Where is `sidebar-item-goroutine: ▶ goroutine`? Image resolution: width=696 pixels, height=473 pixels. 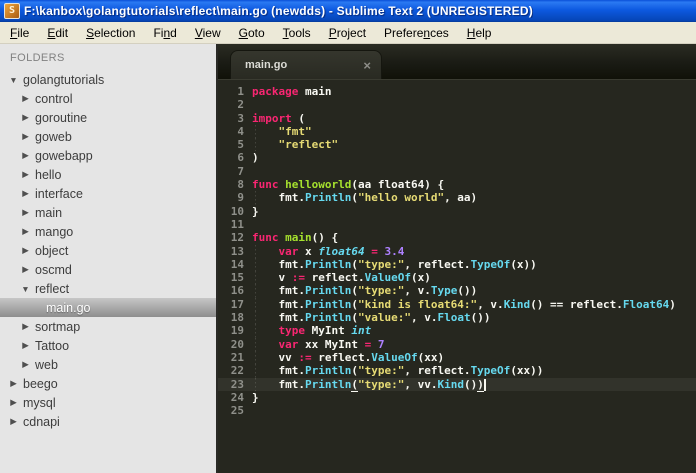 sidebar-item-goroutine: ▶ goroutine is located at coordinates (108, 117).